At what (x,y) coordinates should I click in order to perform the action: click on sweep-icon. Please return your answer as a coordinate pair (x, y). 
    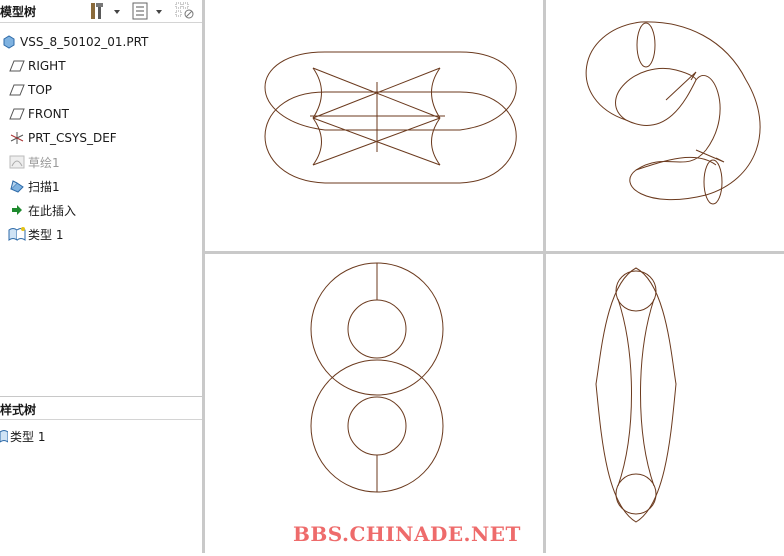
    Looking at the image, I should click on (17, 186).